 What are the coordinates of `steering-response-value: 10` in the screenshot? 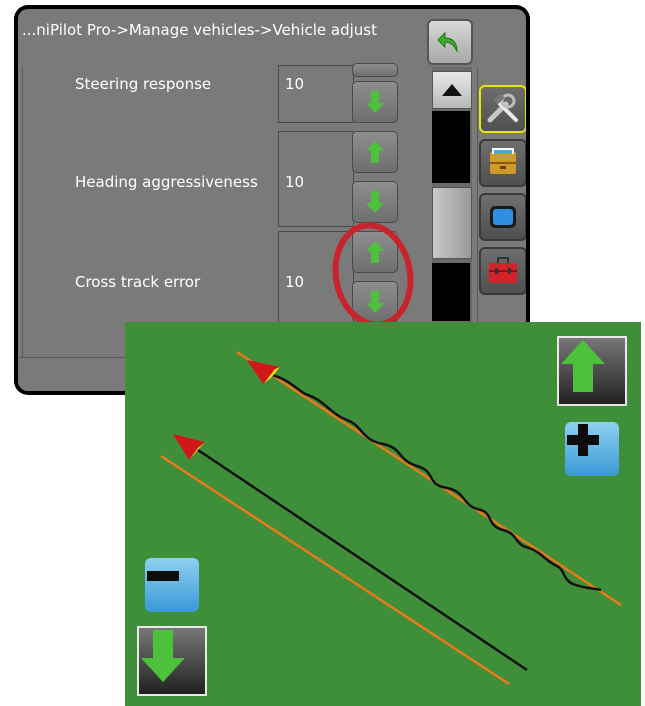 It's located at (295, 84).